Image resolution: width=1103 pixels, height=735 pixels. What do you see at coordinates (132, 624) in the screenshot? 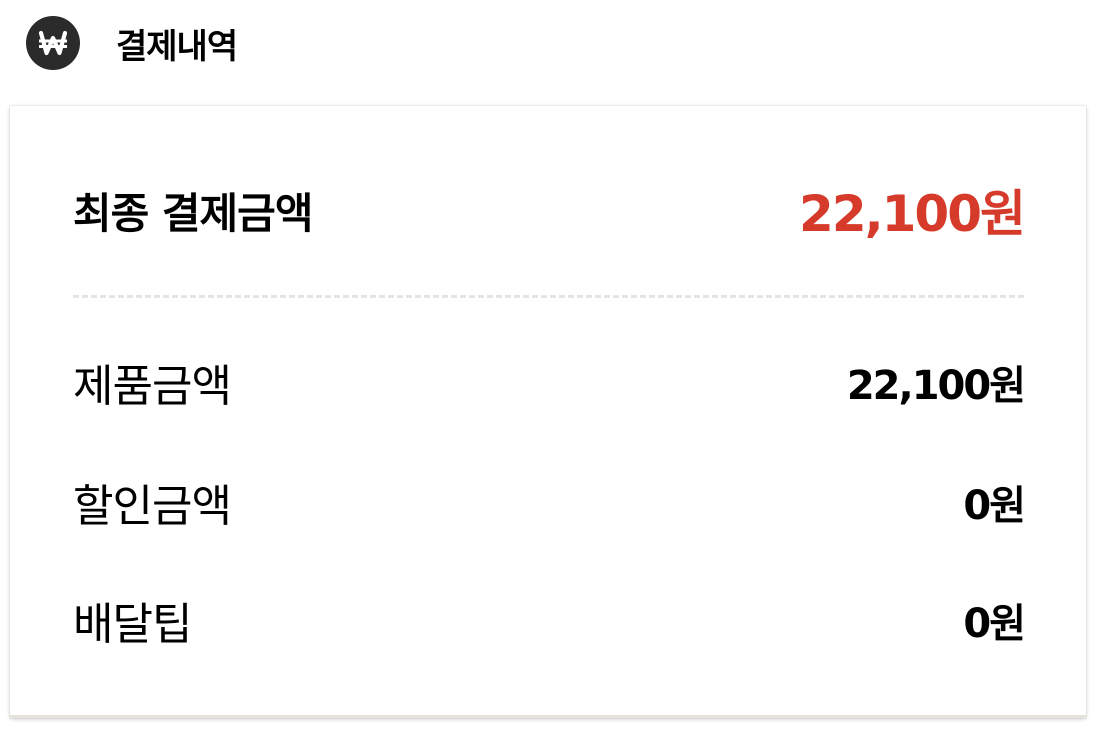
I see `delivery-tip-label: 배달팁` at bounding box center [132, 624].